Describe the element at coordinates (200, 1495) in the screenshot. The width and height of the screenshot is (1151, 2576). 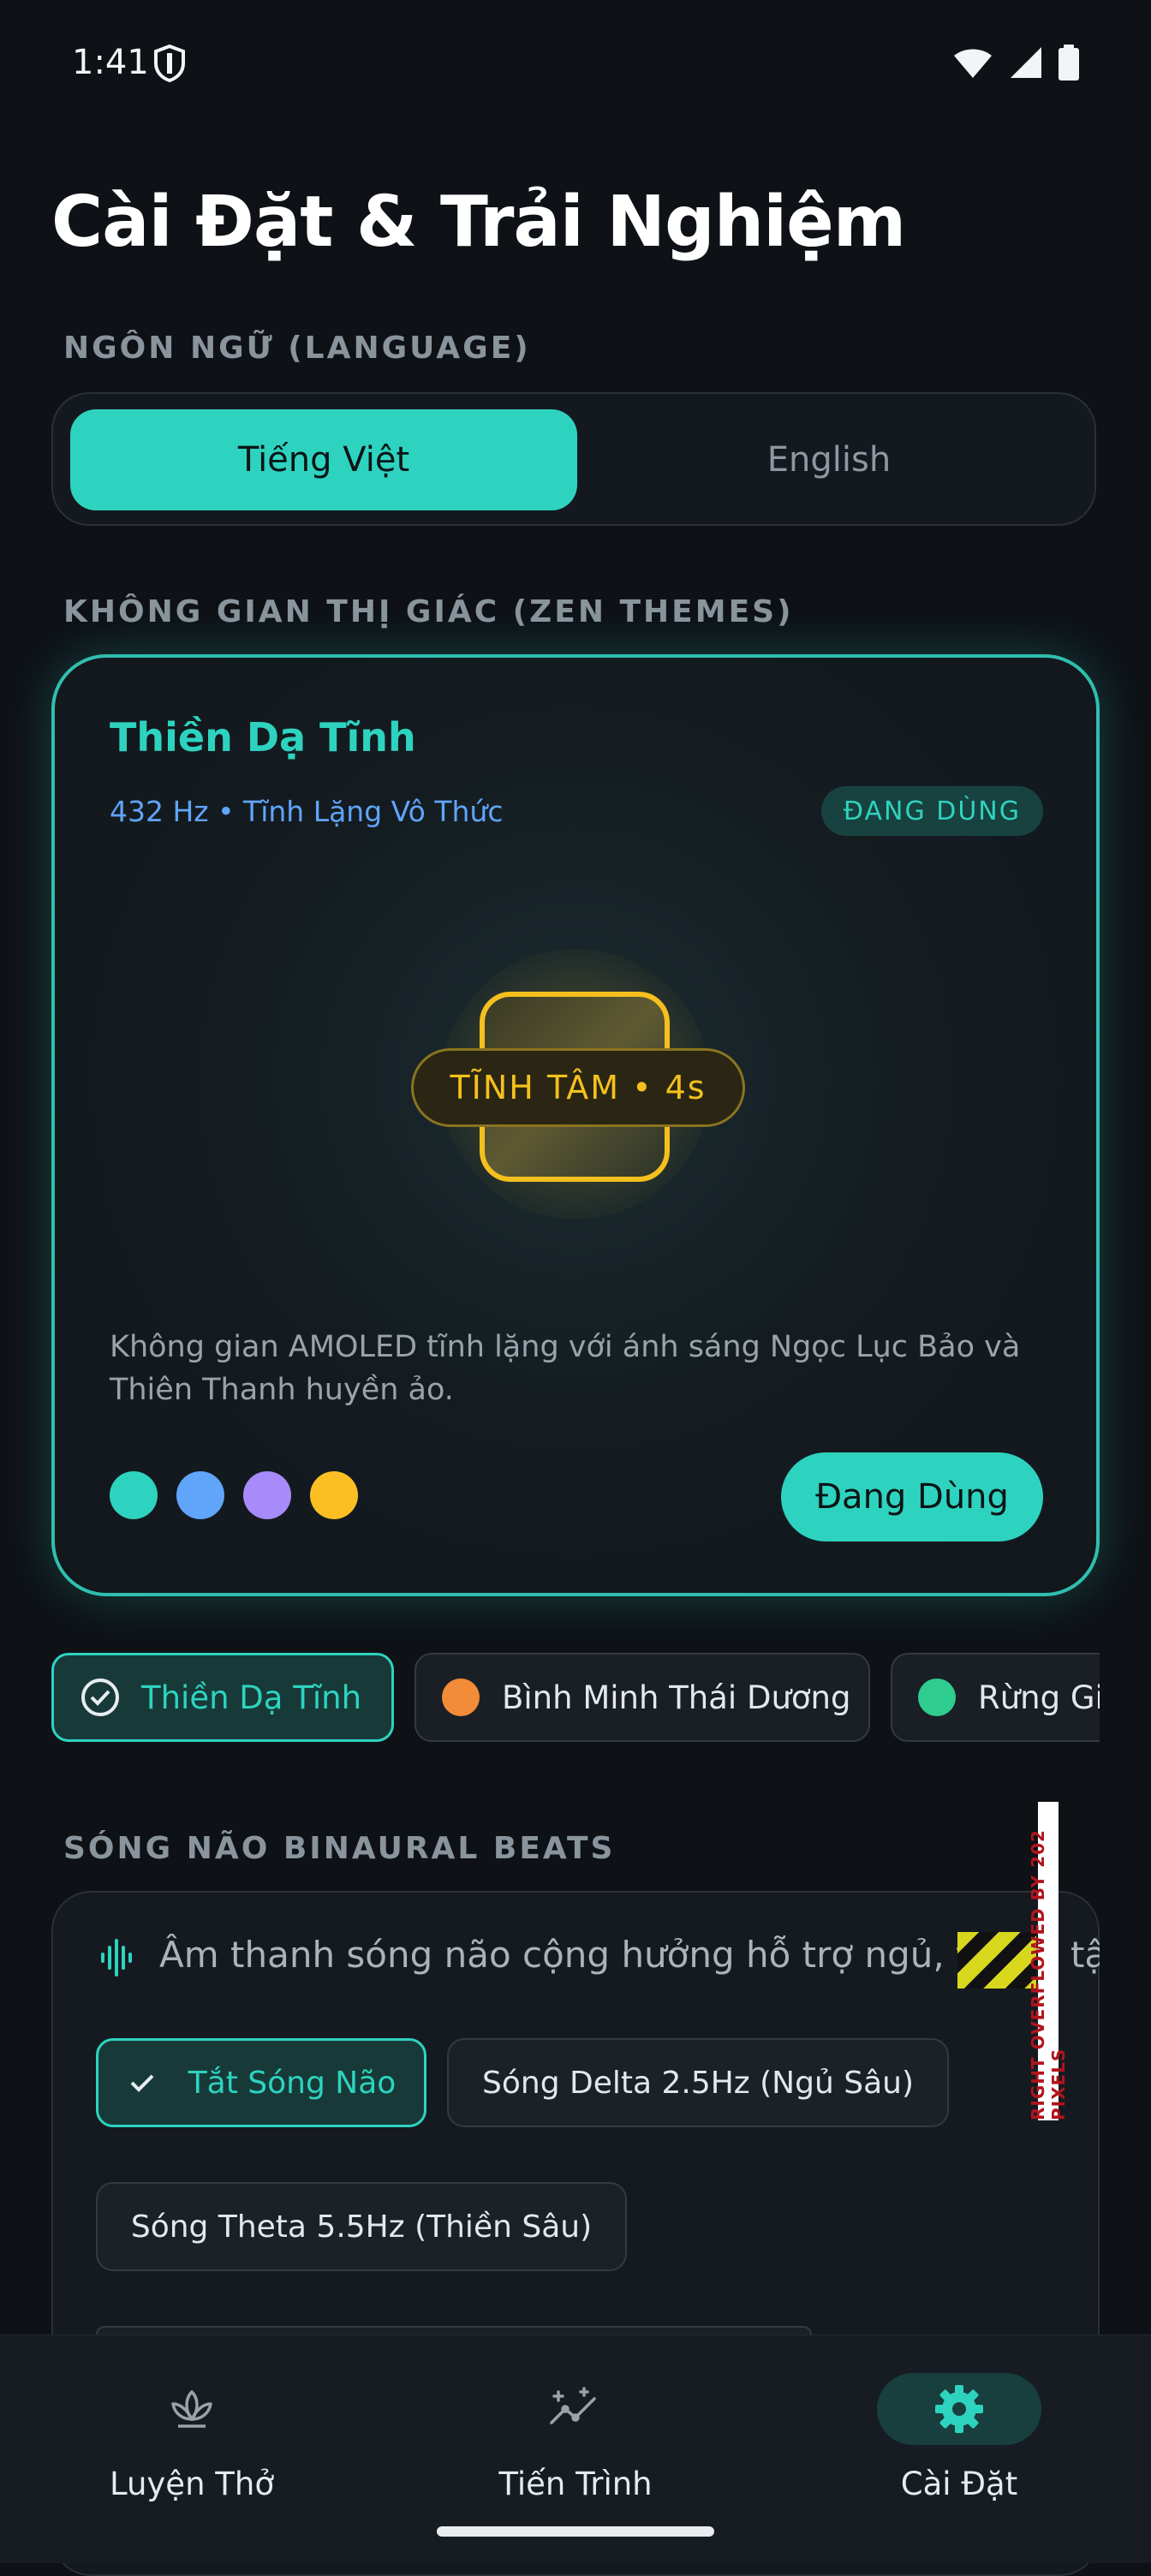
I see `palette-dot-blue` at that location.